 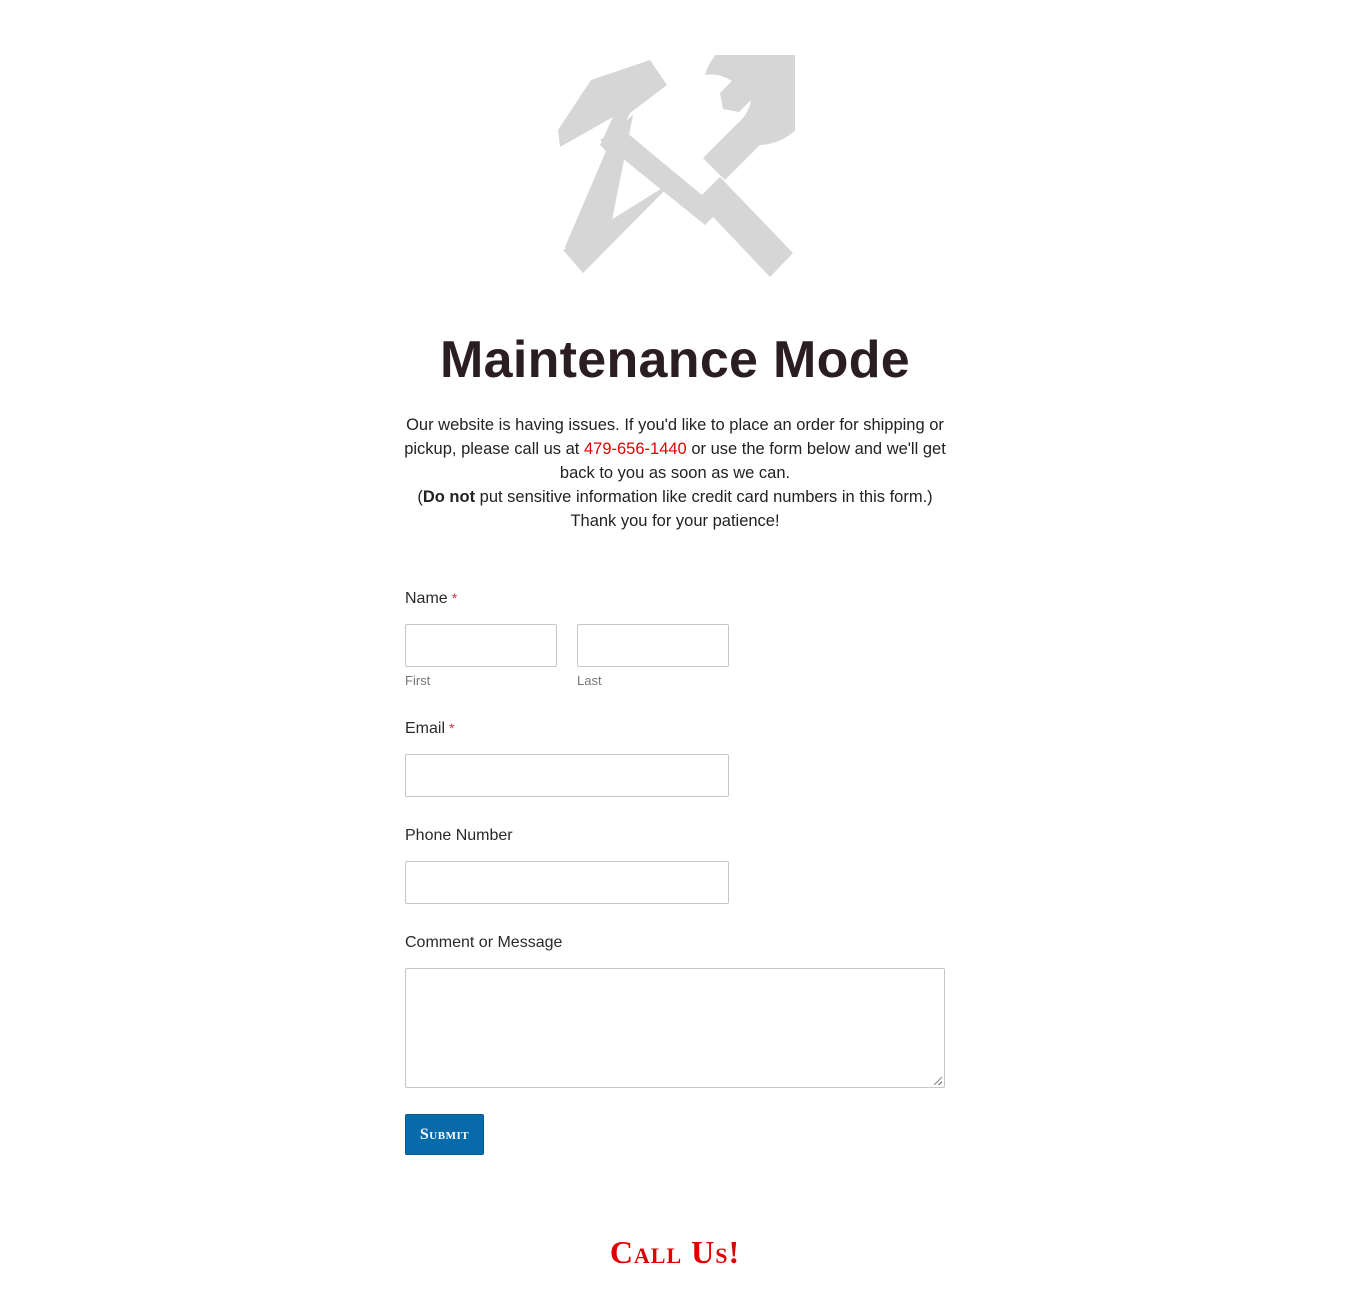 I want to click on resize-handle-icon, so click(x=938, y=1081).